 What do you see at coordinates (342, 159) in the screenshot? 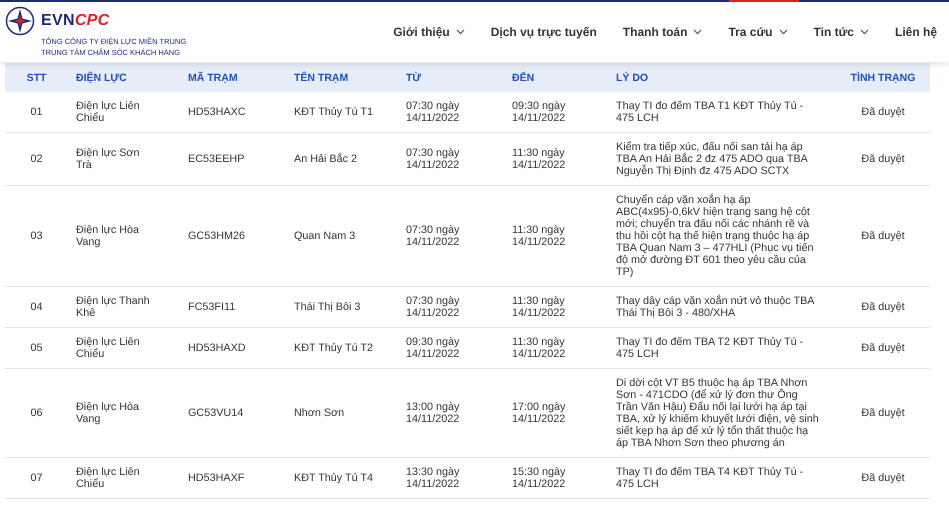
I see `table-cell: An Hải Bắc 2` at bounding box center [342, 159].